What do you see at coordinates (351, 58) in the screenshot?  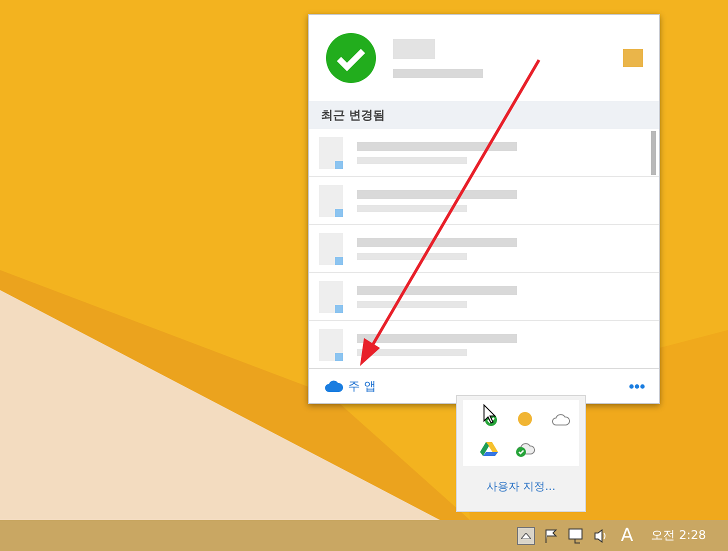 I see `checkmark-icon` at bounding box center [351, 58].